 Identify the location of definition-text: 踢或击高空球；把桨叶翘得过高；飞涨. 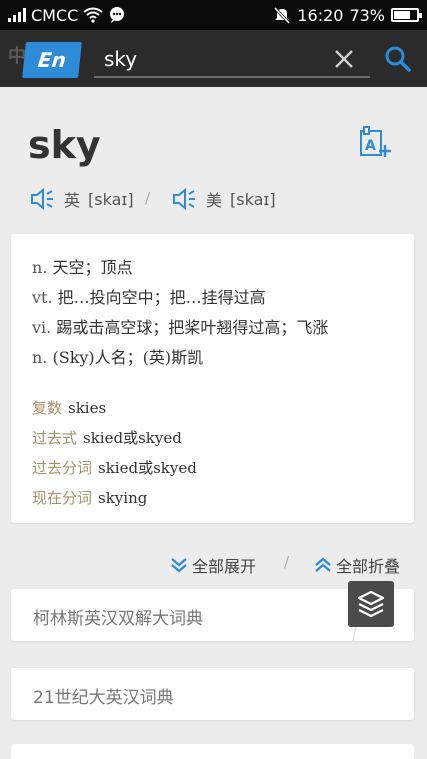
(192, 327).